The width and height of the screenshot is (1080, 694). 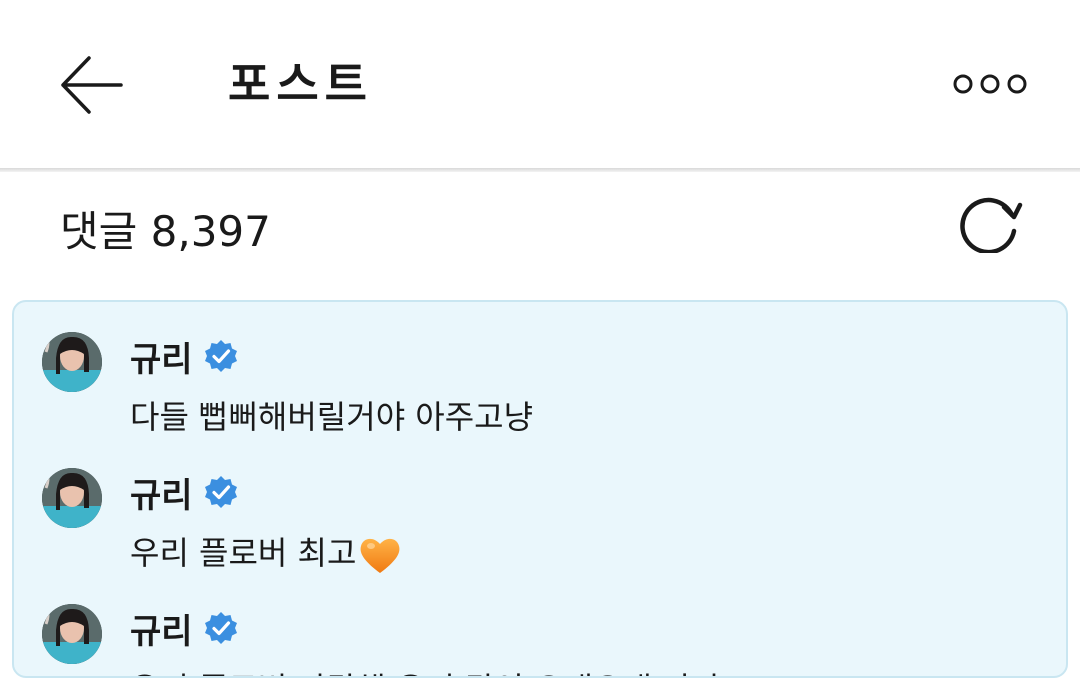 What do you see at coordinates (300, 84) in the screenshot?
I see `page-title: 포스트` at bounding box center [300, 84].